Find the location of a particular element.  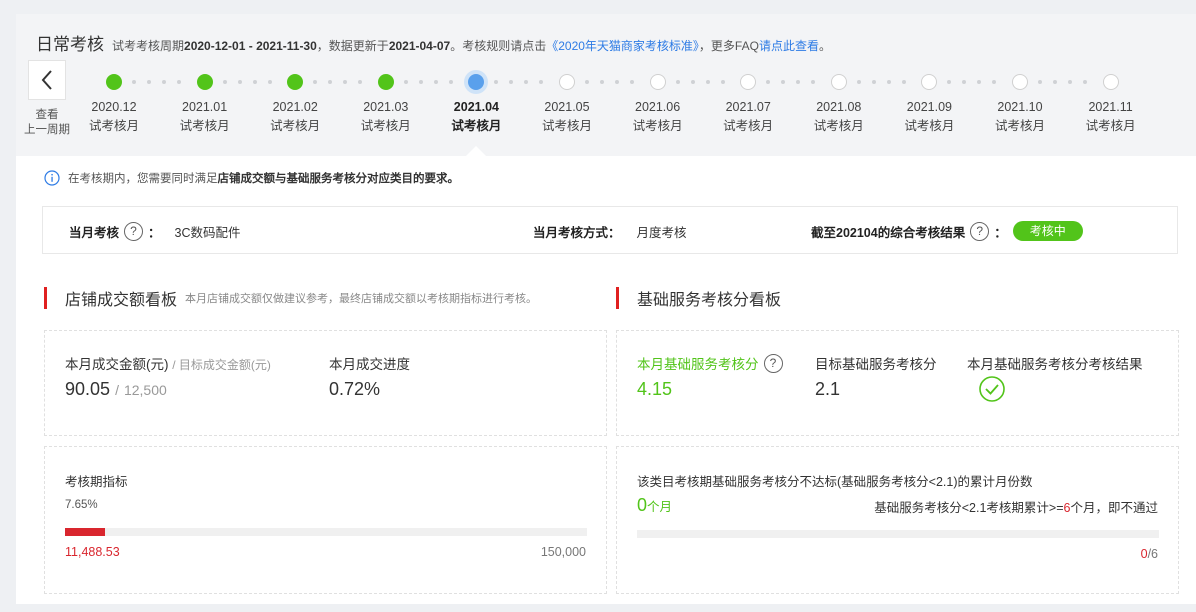

info-circle-icon is located at coordinates (52, 178).